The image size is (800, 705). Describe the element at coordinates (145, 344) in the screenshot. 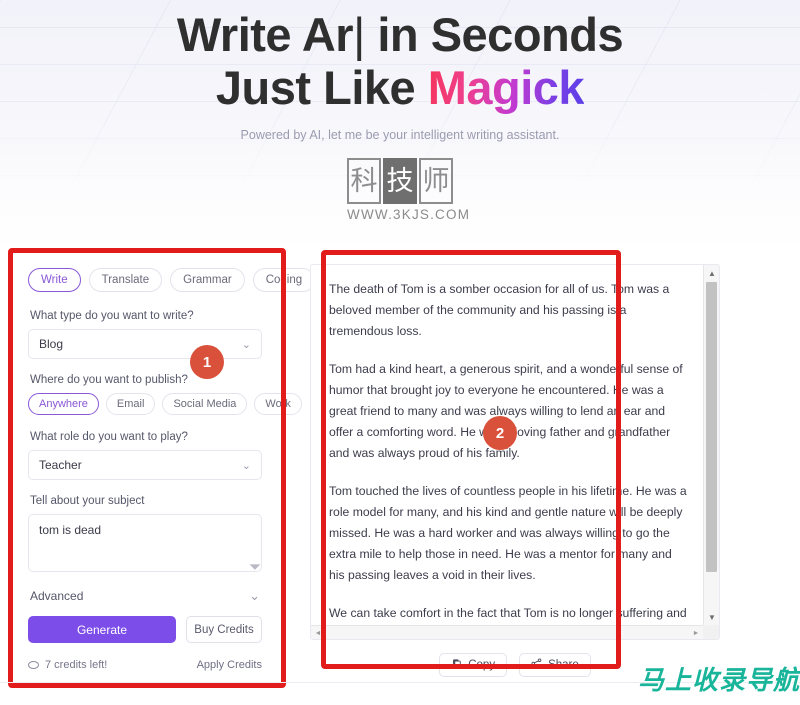

I see `write-type-select: Blog ⌄` at that location.